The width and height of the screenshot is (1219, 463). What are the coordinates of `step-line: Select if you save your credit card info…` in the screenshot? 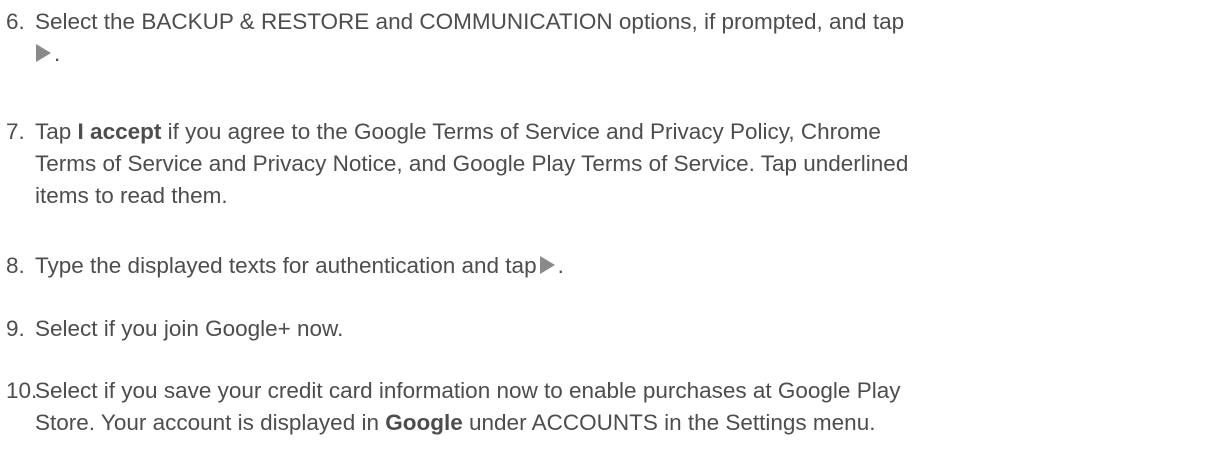 It's located at (468, 390).